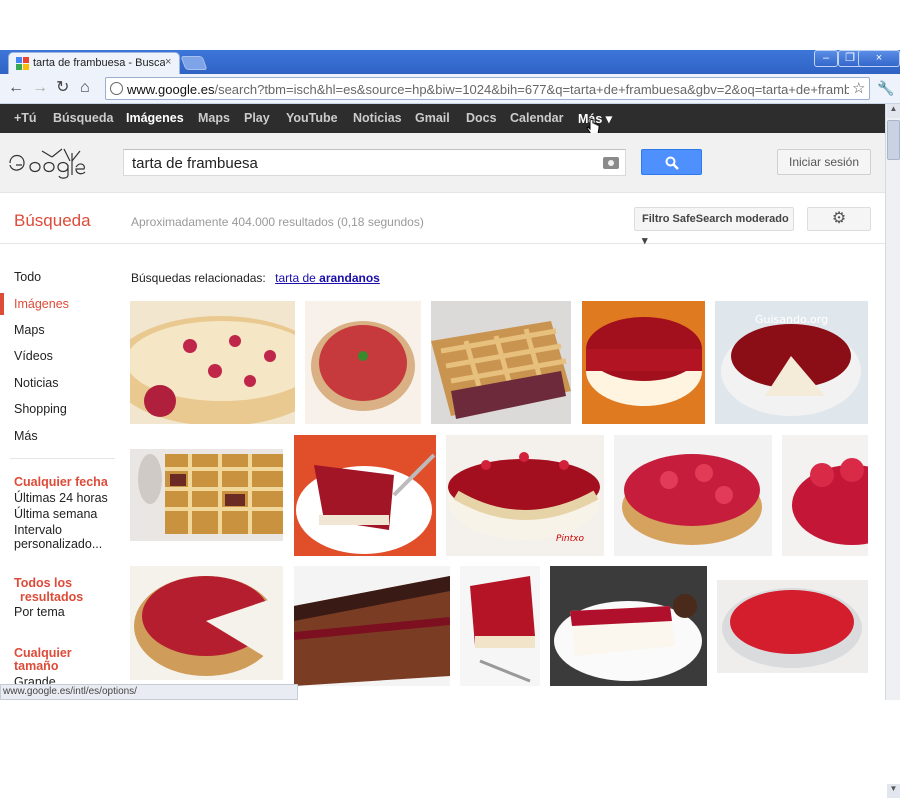 The width and height of the screenshot is (900, 798). Describe the element at coordinates (858, 88) in the screenshot. I see `bookmark-star-icon: ☆` at that location.